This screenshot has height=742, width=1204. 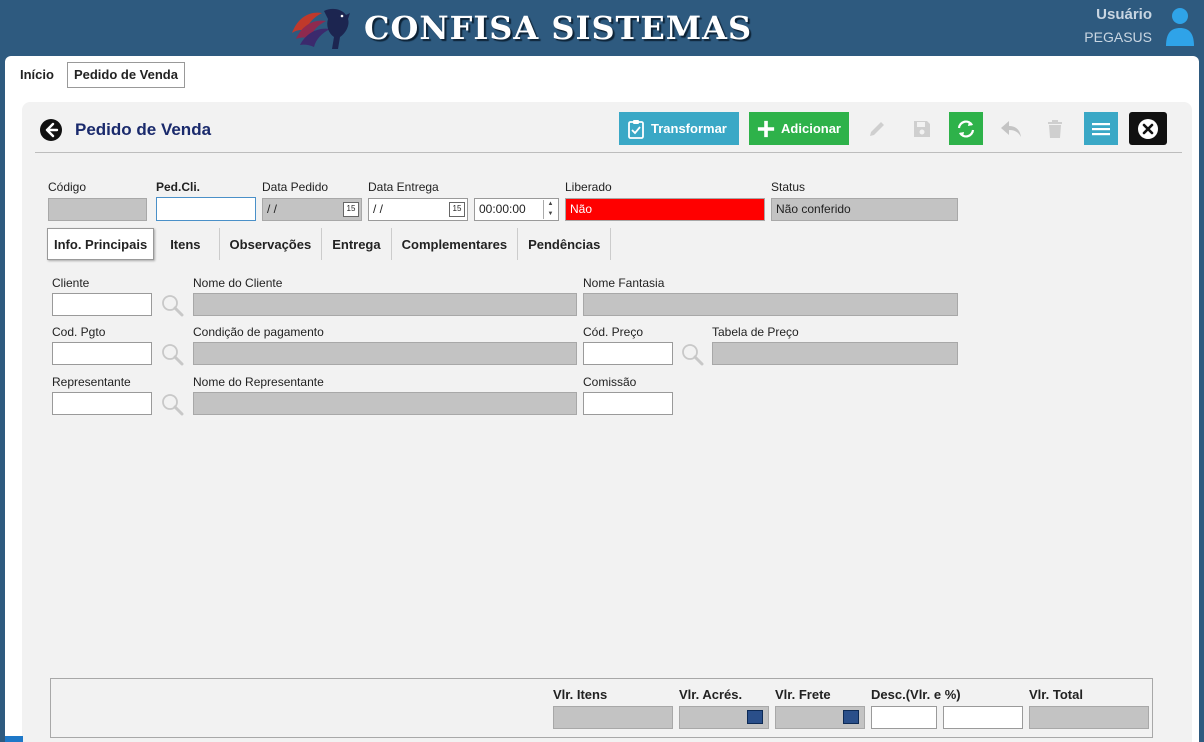 What do you see at coordinates (258, 332) in the screenshot?
I see `condicao-pagamento-label: Condição de pagamento` at bounding box center [258, 332].